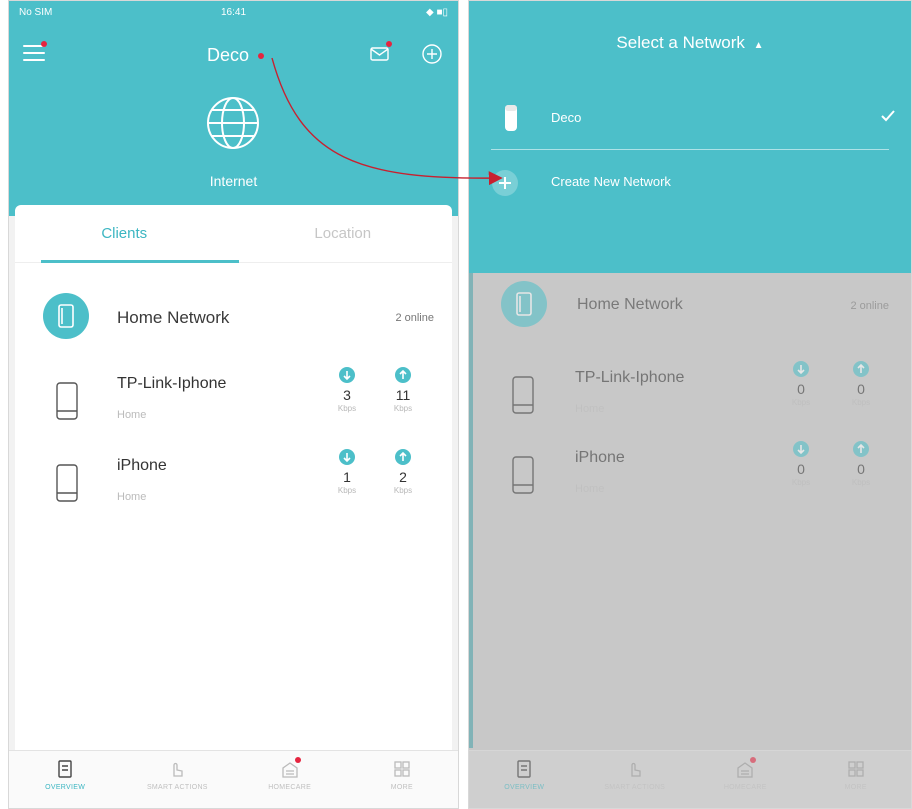 This screenshot has width=912, height=809. Describe the element at coordinates (233, 123) in the screenshot. I see `globe-icon` at that location.